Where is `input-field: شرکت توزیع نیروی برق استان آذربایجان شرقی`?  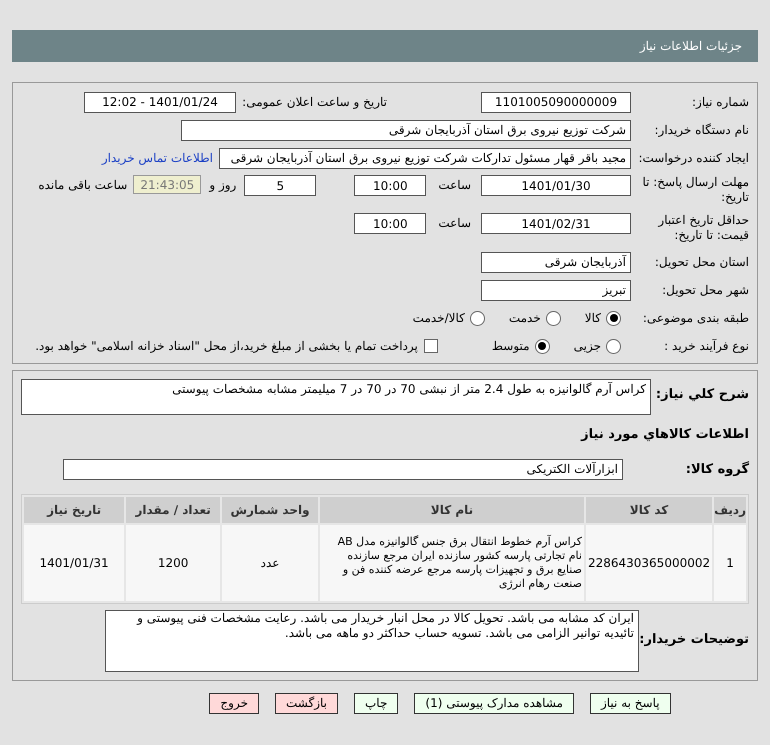 input-field: شرکت توزیع نیروی برق استان آذربایجان شرقی is located at coordinates (406, 130).